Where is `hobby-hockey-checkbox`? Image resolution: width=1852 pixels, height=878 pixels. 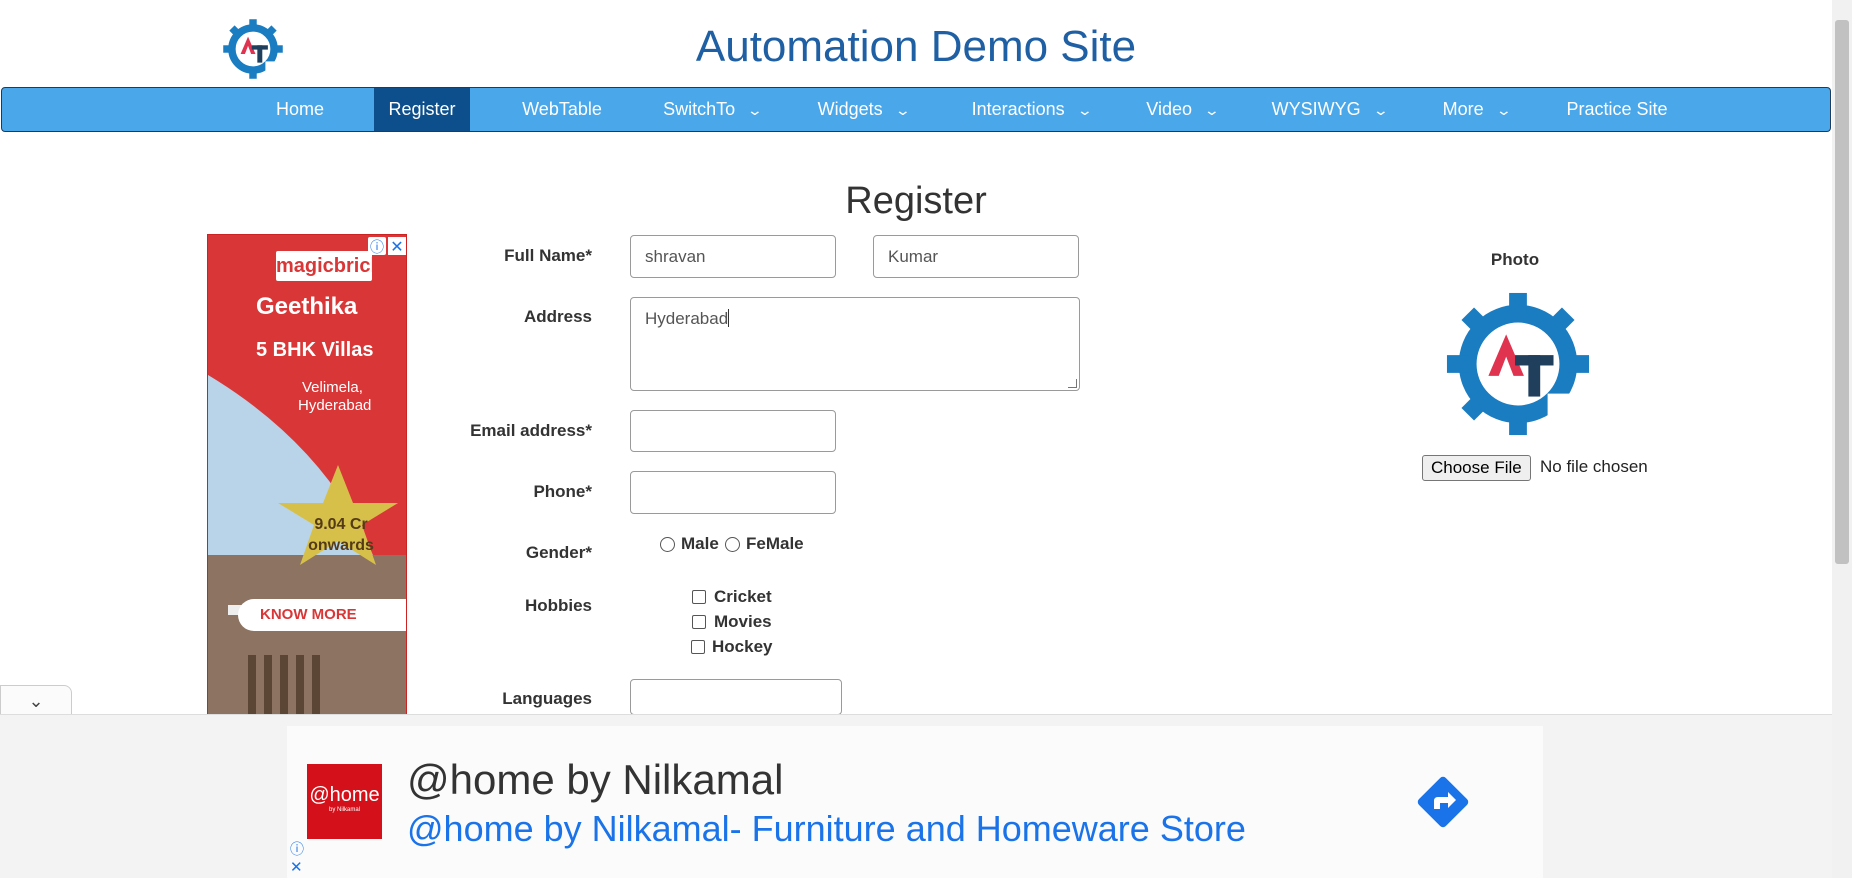
hobby-hockey-checkbox is located at coordinates (698, 647).